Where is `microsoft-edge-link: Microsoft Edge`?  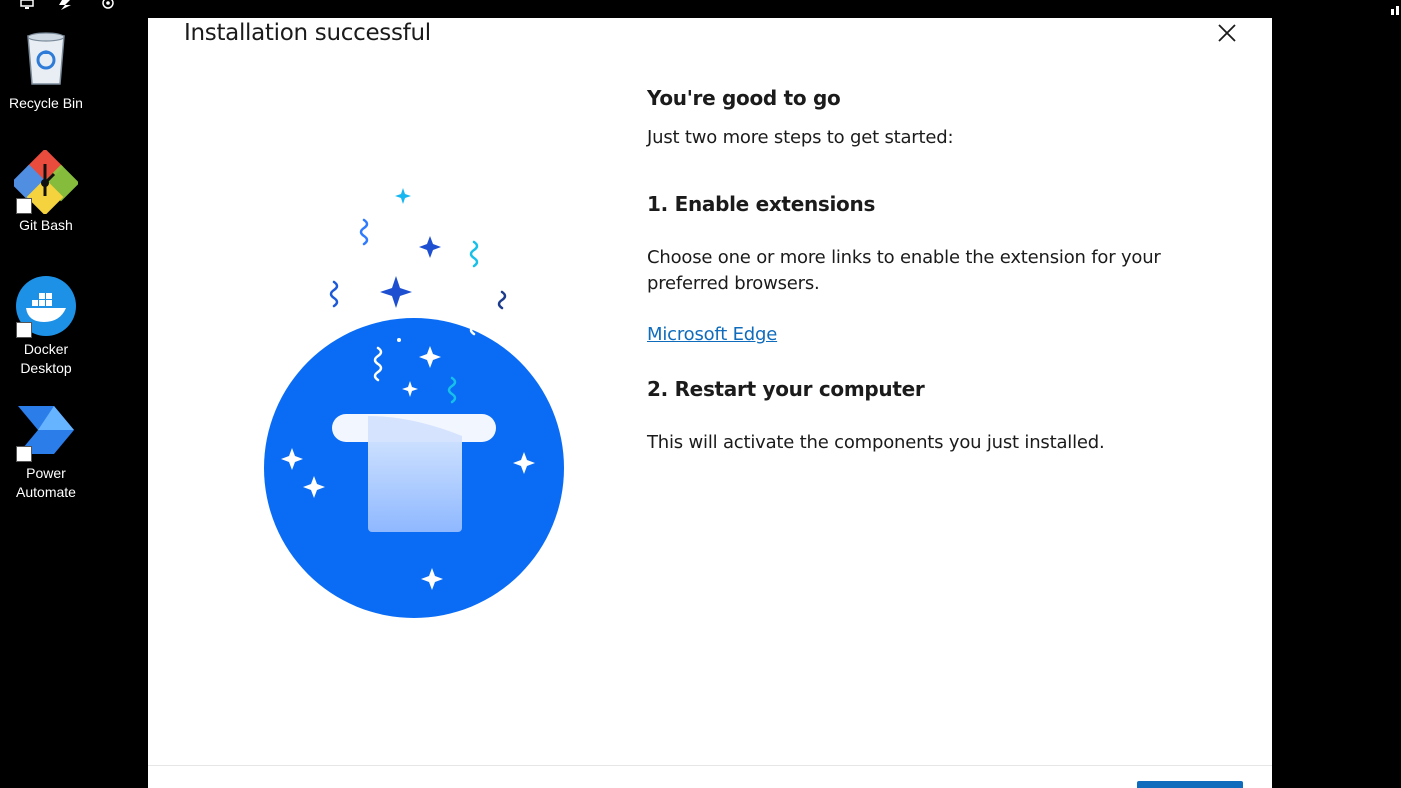 microsoft-edge-link: Microsoft Edge is located at coordinates (712, 334).